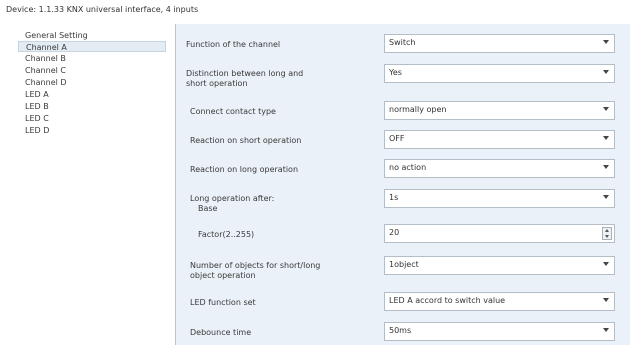  I want to click on param-label-base: Base, so click(208, 208).